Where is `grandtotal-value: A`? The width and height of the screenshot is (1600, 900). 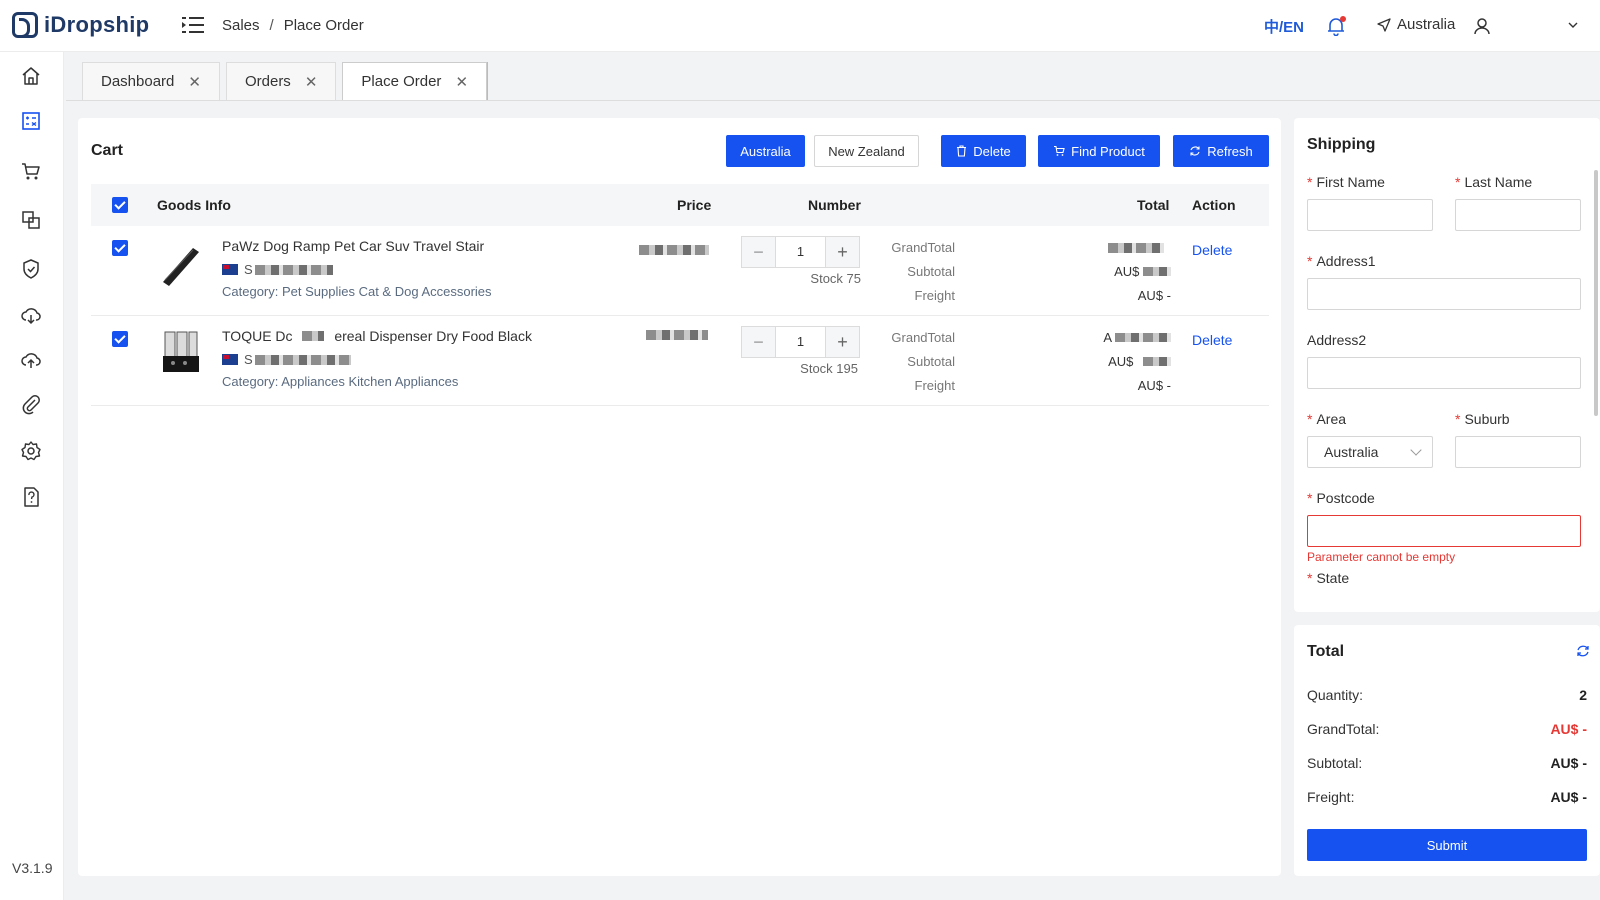
grandtotal-value: A is located at coordinates (1137, 337).